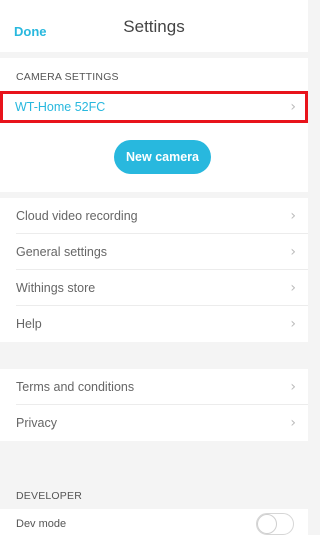  Describe the element at coordinates (154, 252) in the screenshot. I see `menu-item-general-settings: General settings ›` at that location.